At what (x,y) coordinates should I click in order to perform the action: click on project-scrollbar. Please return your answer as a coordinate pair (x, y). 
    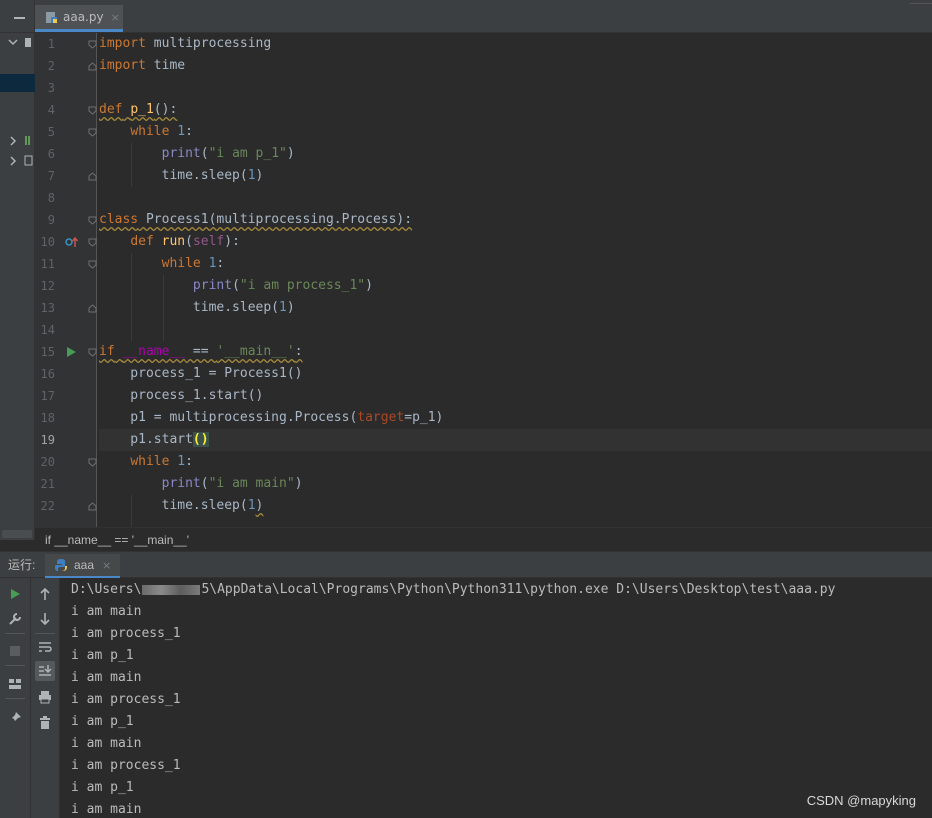
    Looking at the image, I should click on (17, 534).